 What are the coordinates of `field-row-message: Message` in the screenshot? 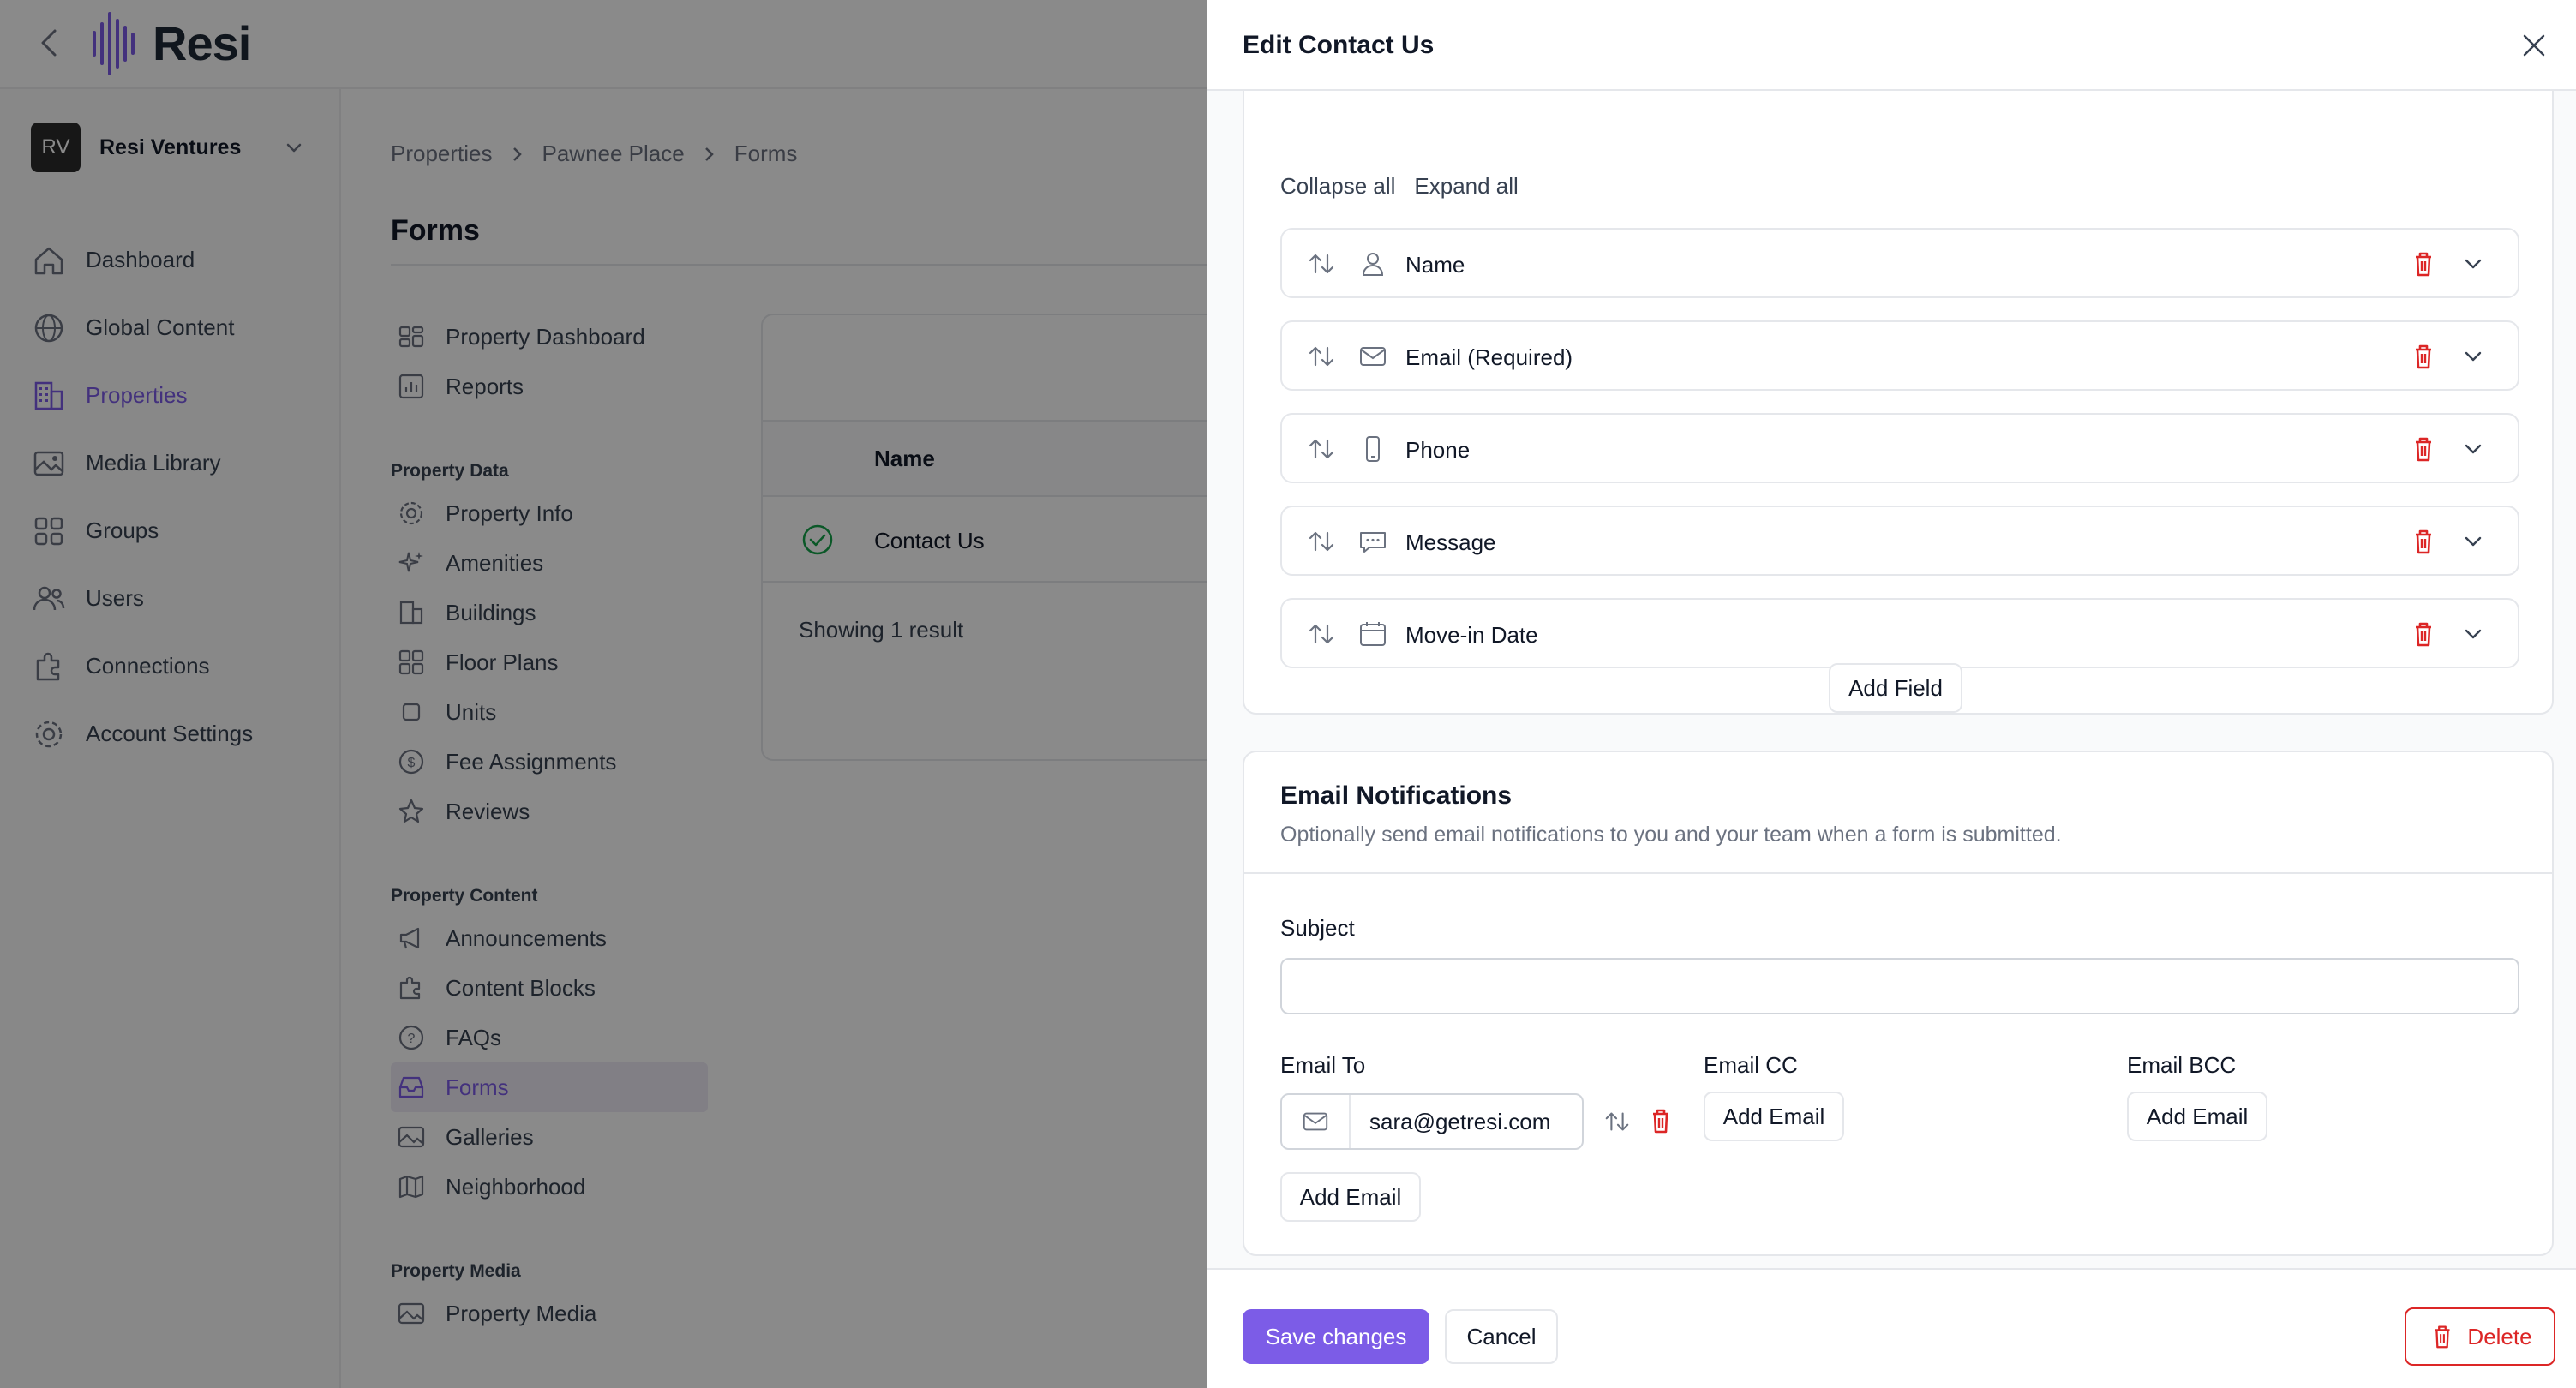 It's located at (1899, 541).